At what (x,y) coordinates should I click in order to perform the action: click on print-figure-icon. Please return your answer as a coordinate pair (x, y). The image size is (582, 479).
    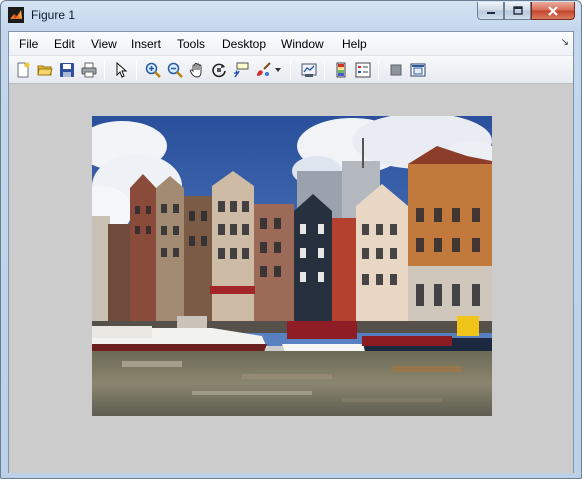
    Looking at the image, I should click on (89, 70).